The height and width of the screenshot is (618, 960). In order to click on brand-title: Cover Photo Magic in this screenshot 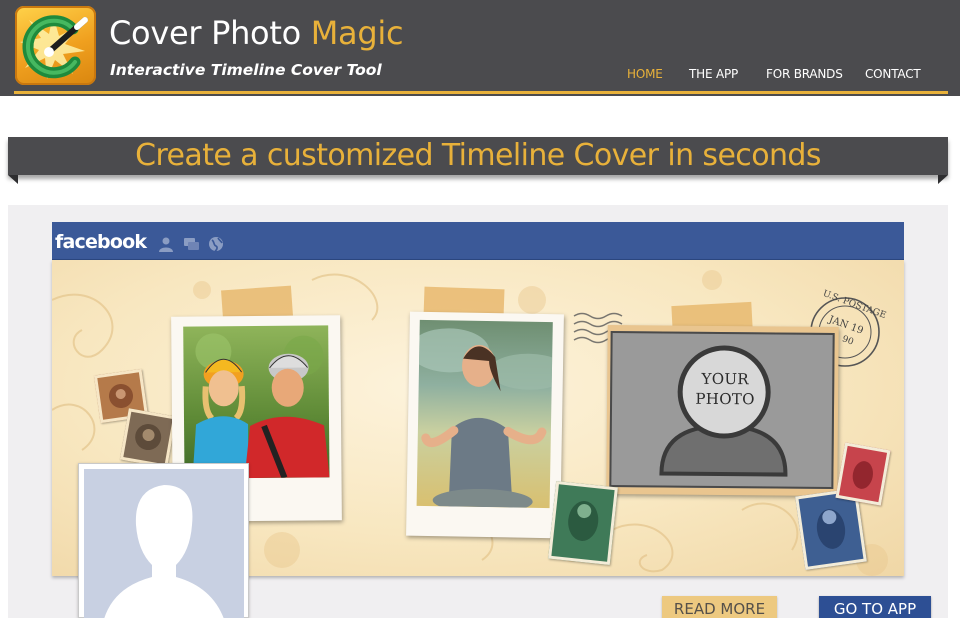, I will do `click(256, 33)`.